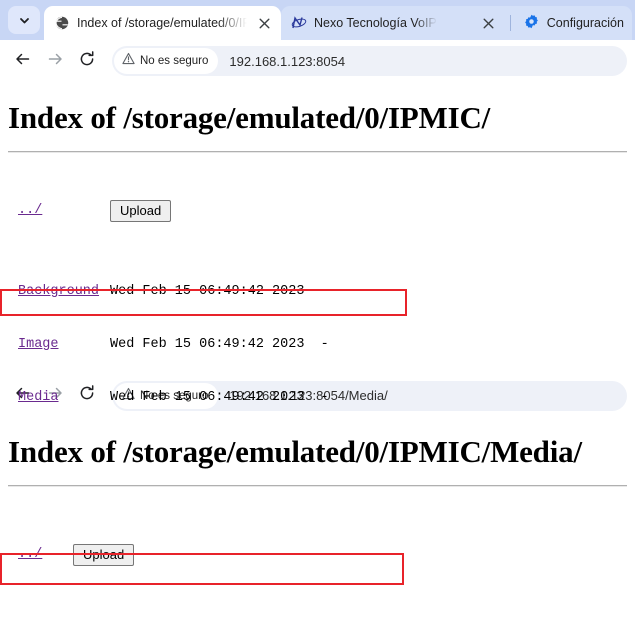  I want to click on parent-directory-row-2: ../ Upload, so click(322, 555).